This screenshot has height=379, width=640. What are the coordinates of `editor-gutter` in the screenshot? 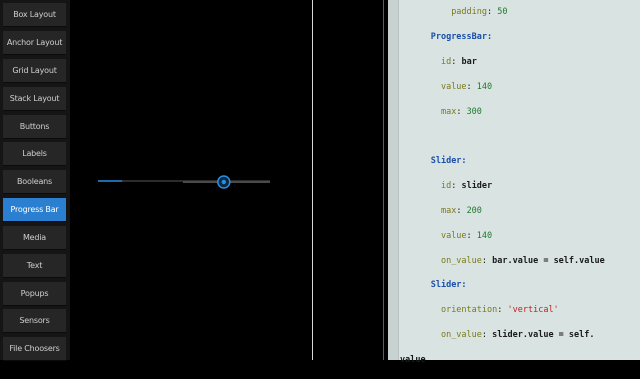 It's located at (393, 180).